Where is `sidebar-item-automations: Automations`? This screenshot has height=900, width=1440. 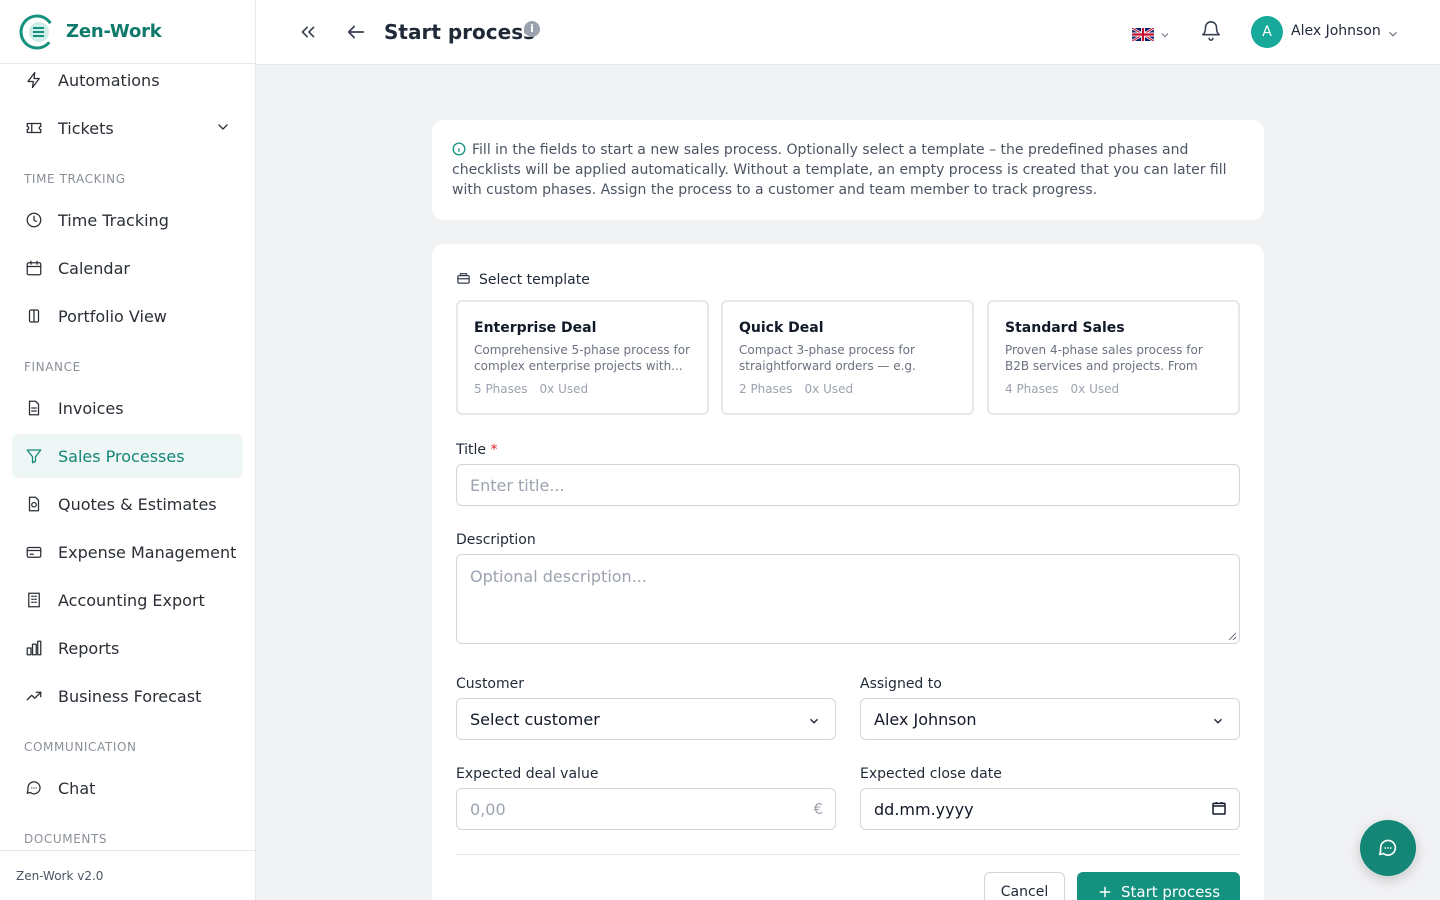
sidebar-item-automations: Automations is located at coordinates (127, 83).